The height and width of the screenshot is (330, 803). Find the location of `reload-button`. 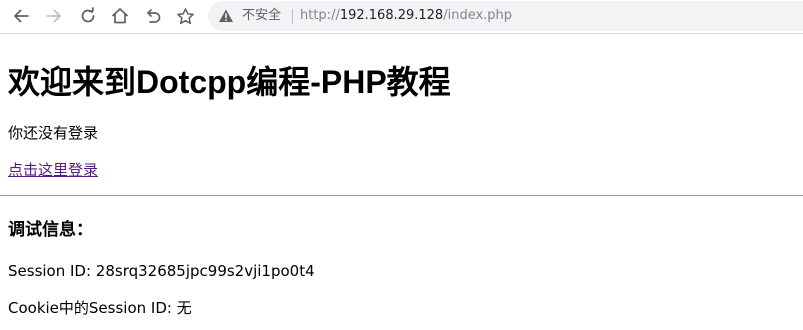

reload-button is located at coordinates (88, 16).